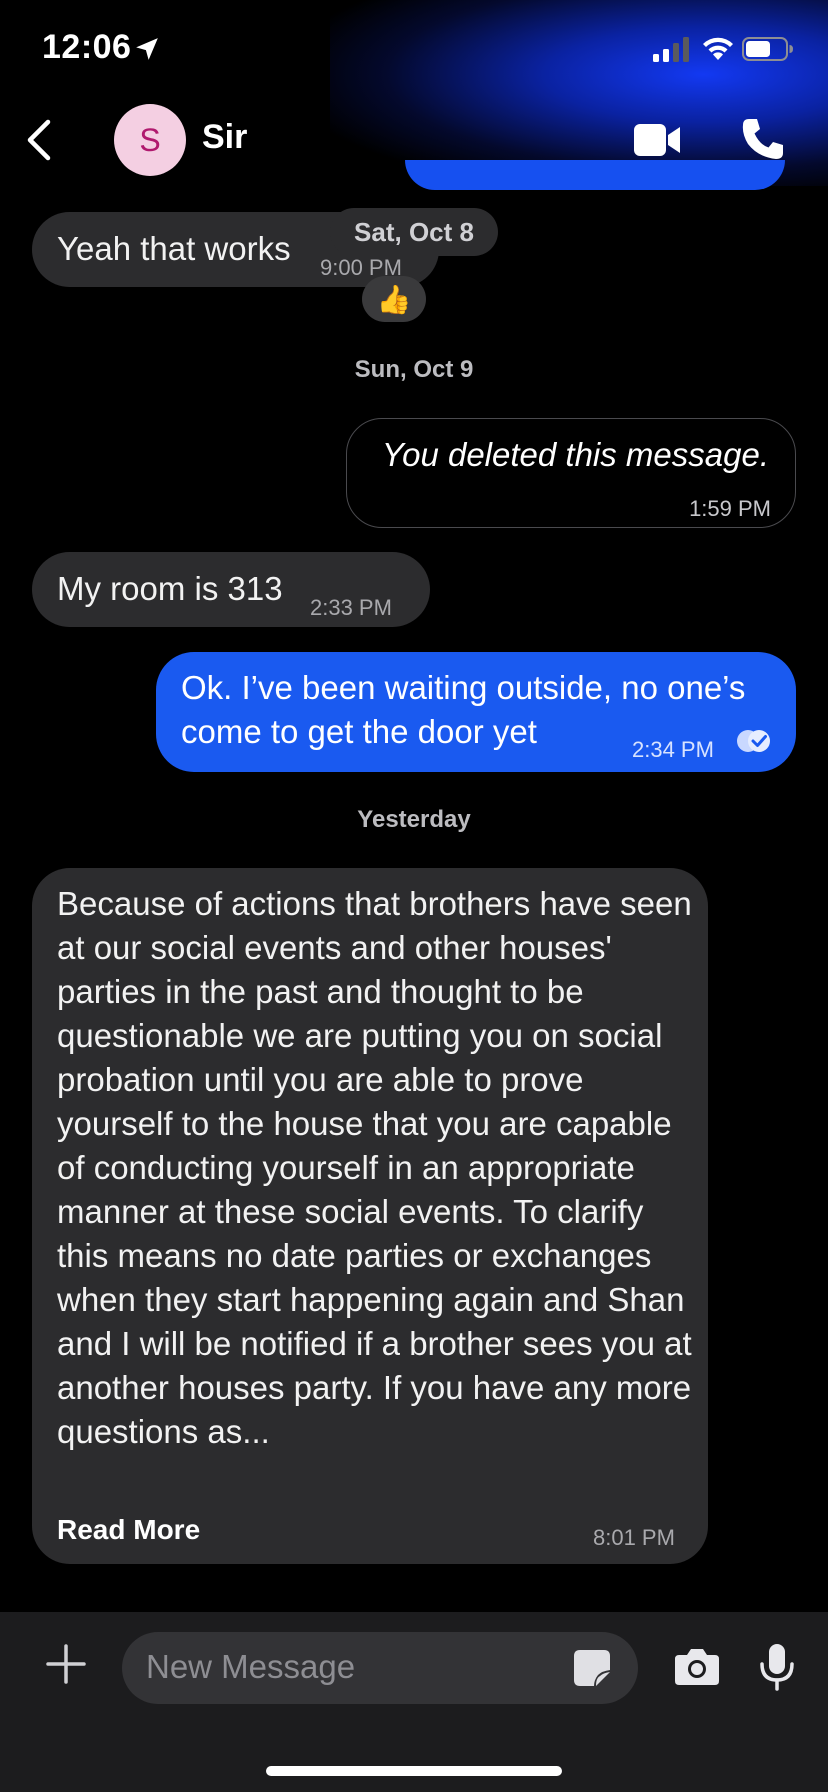 This screenshot has height=1792, width=828. What do you see at coordinates (40, 140) in the screenshot?
I see `back-chevron-icon` at bounding box center [40, 140].